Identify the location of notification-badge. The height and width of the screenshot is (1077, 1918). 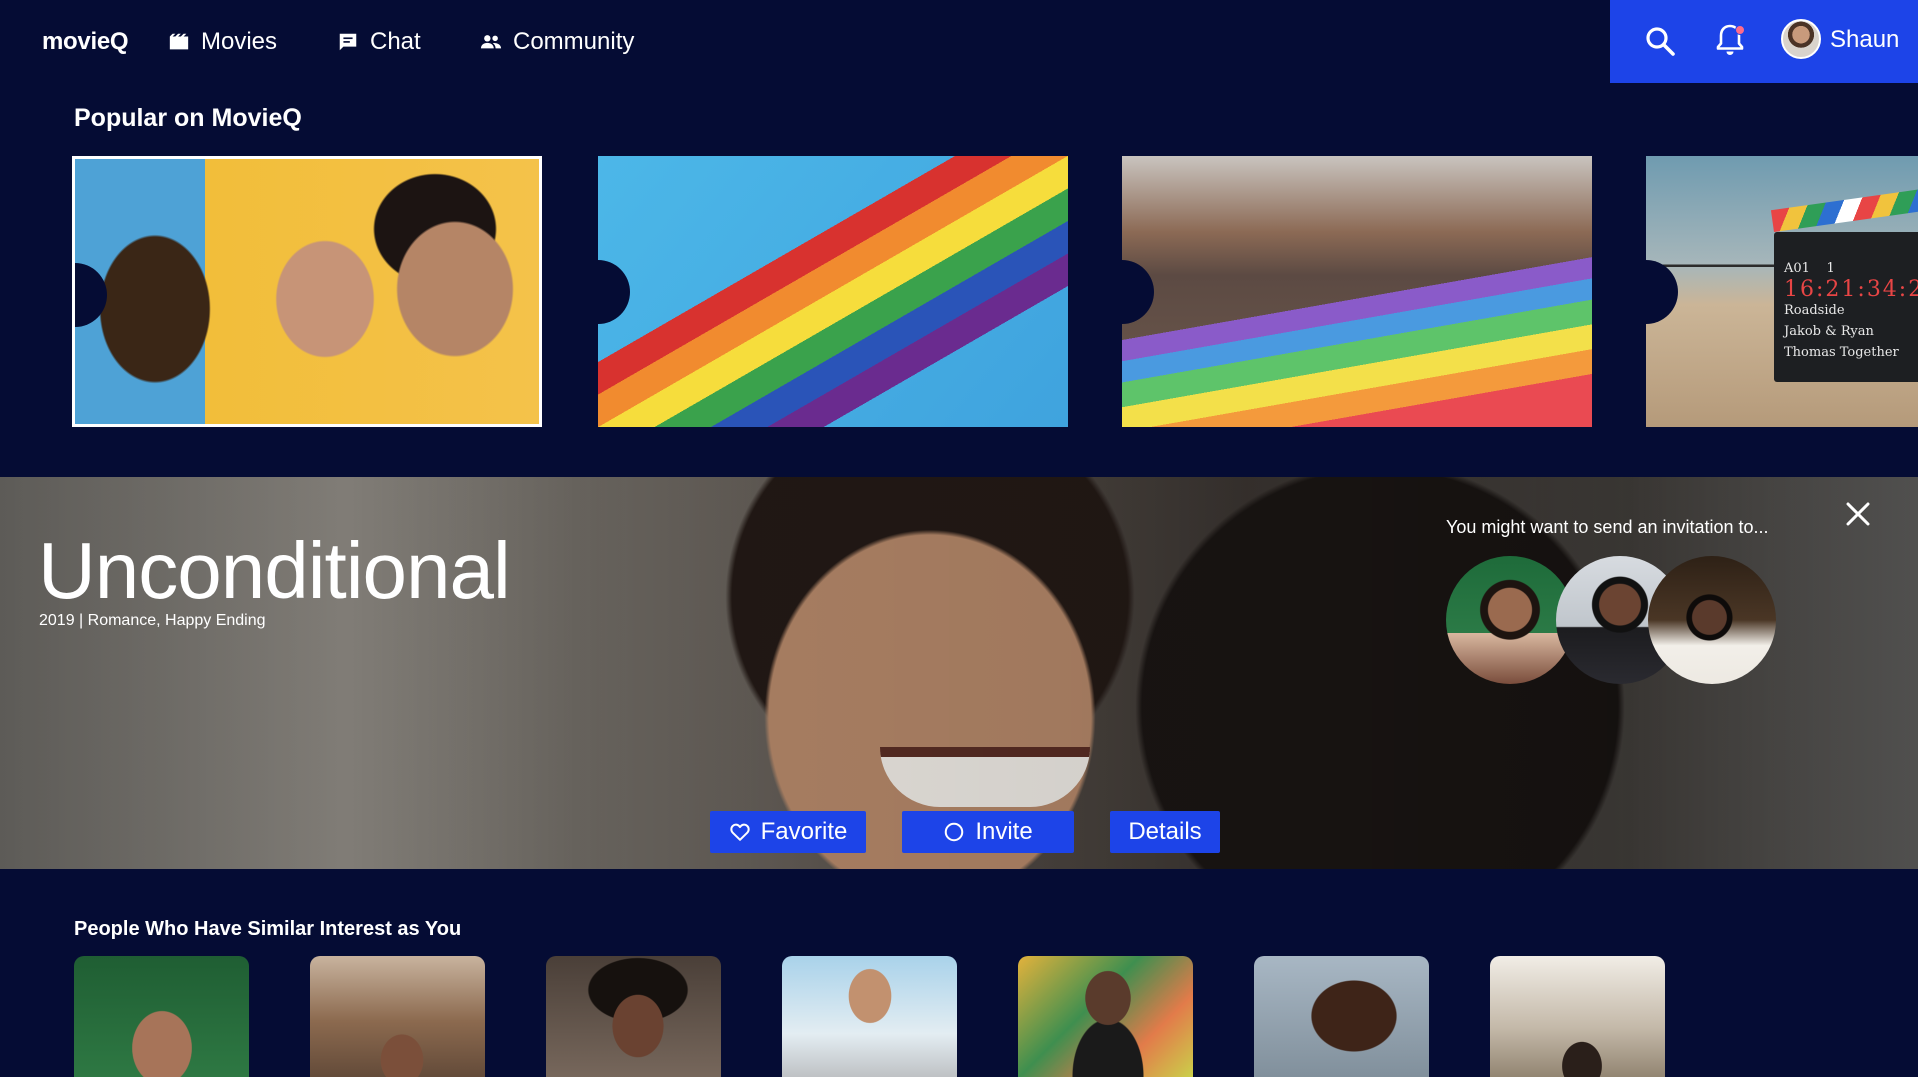
(1740, 30).